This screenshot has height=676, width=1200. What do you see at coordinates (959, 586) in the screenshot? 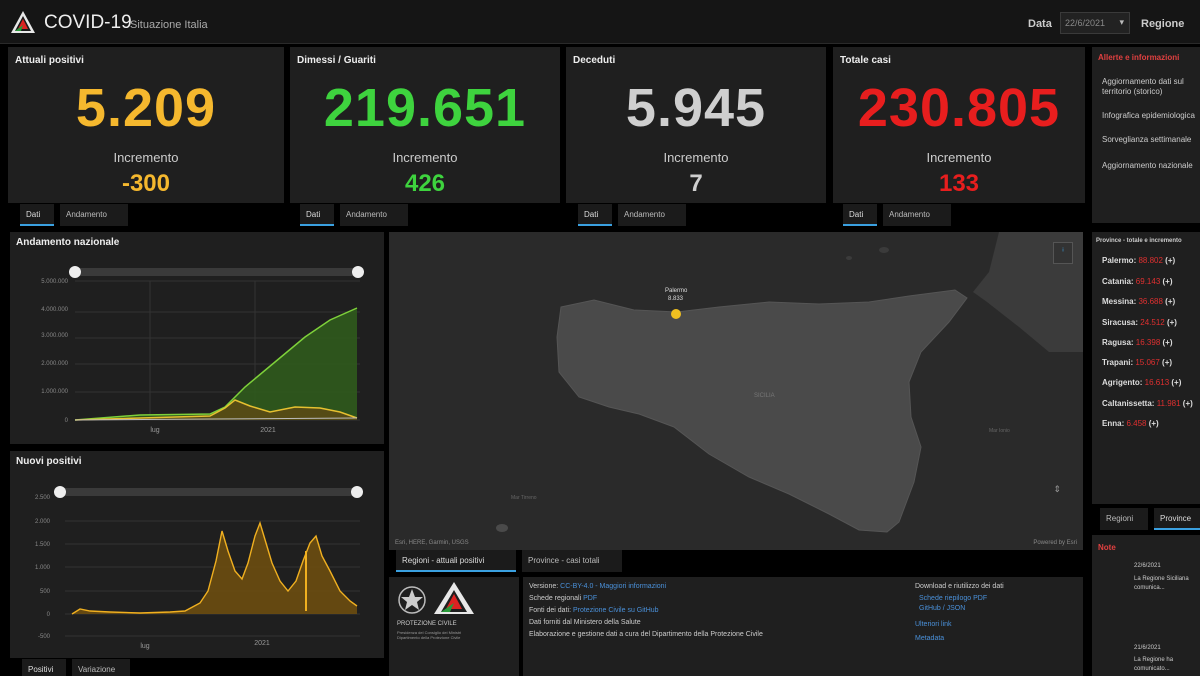
I see `links-title: Download e riutilizzo dei dati` at bounding box center [959, 586].